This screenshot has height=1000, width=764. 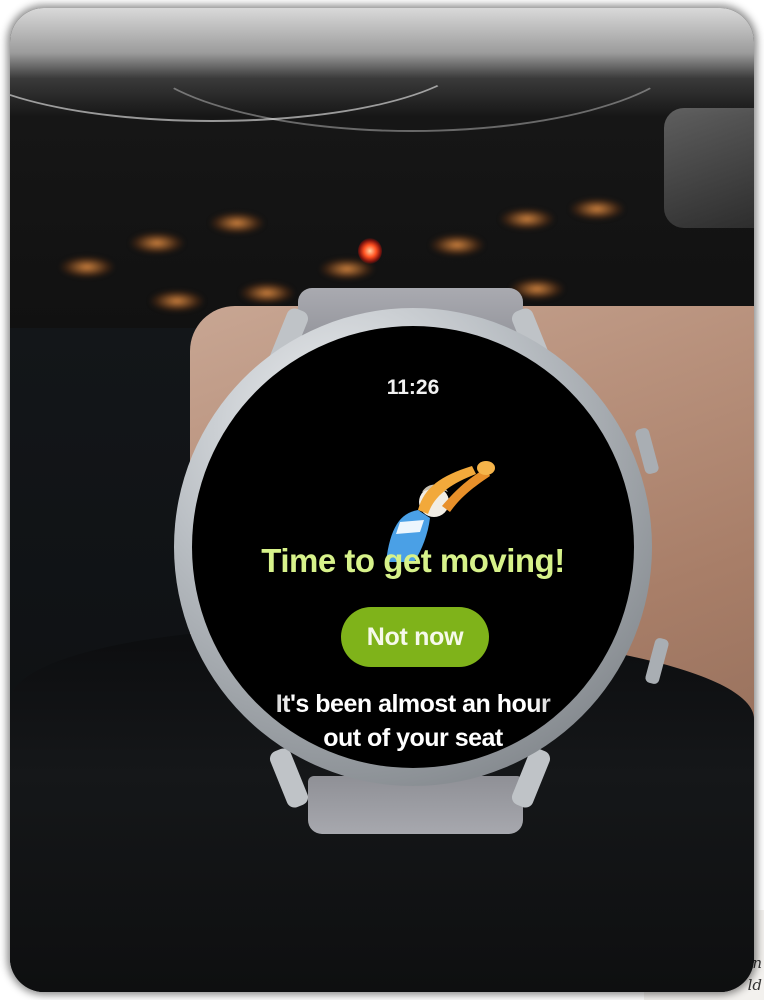 I want to click on illustration-hands, so click(x=486, y=468).